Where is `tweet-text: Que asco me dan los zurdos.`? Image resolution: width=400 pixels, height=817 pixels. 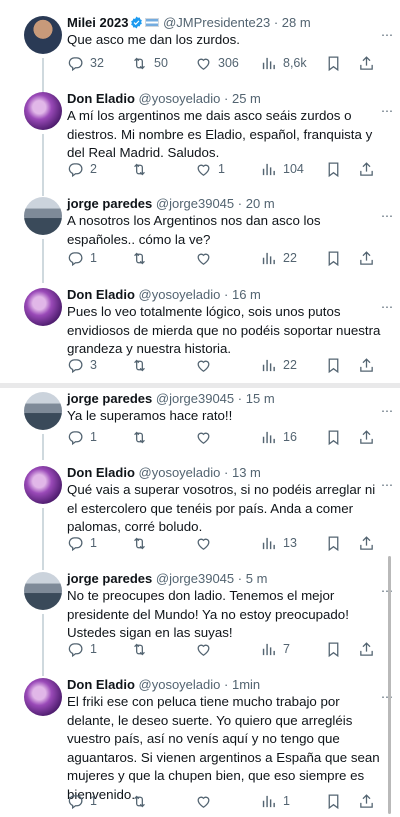
tweet-text: Que asco me dan los zurdos. is located at coordinates (153, 39).